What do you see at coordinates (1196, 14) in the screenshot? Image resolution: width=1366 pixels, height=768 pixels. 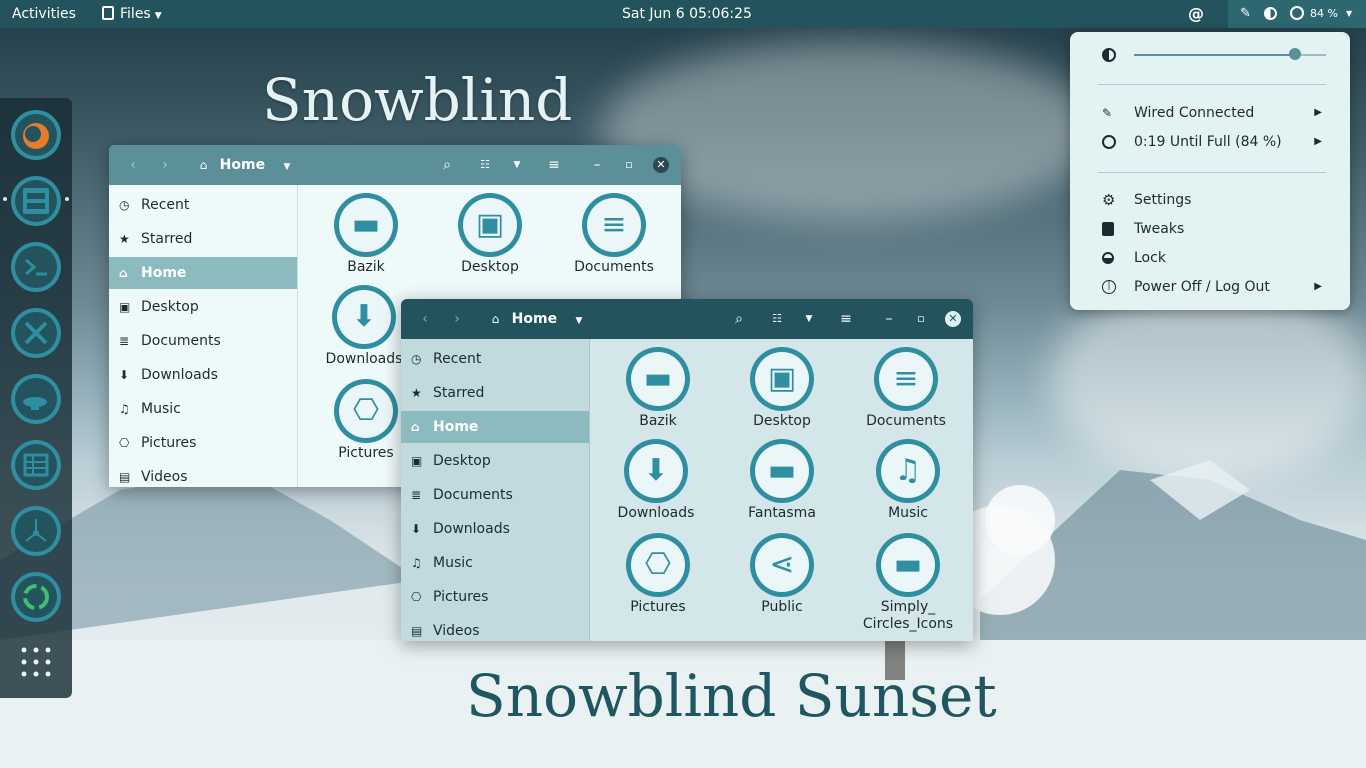 I see `at-sign-icon: @` at bounding box center [1196, 14].